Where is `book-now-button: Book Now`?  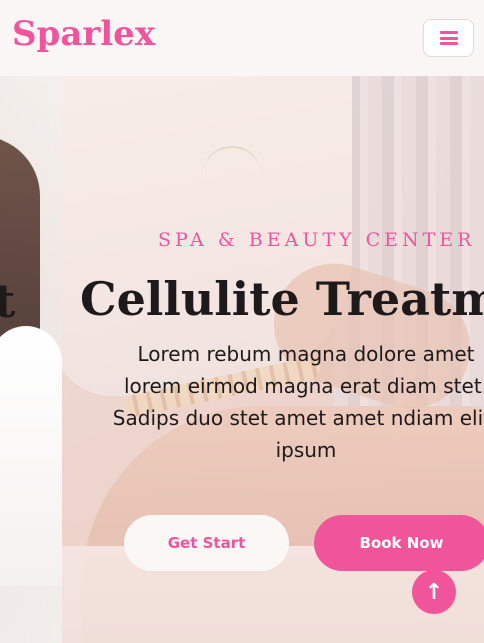
book-now-button: Book Now is located at coordinates (399, 543).